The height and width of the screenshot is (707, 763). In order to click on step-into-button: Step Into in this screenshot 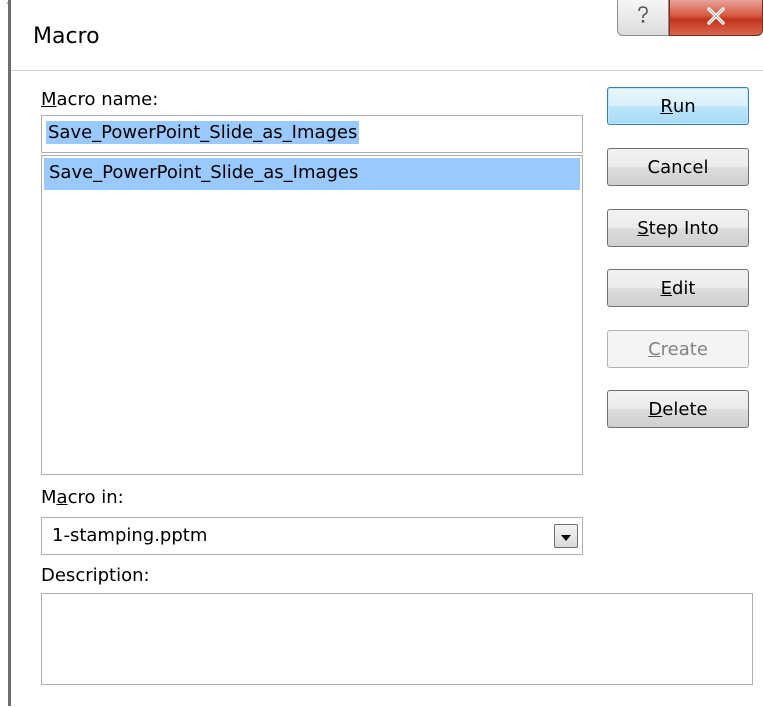, I will do `click(678, 228)`.